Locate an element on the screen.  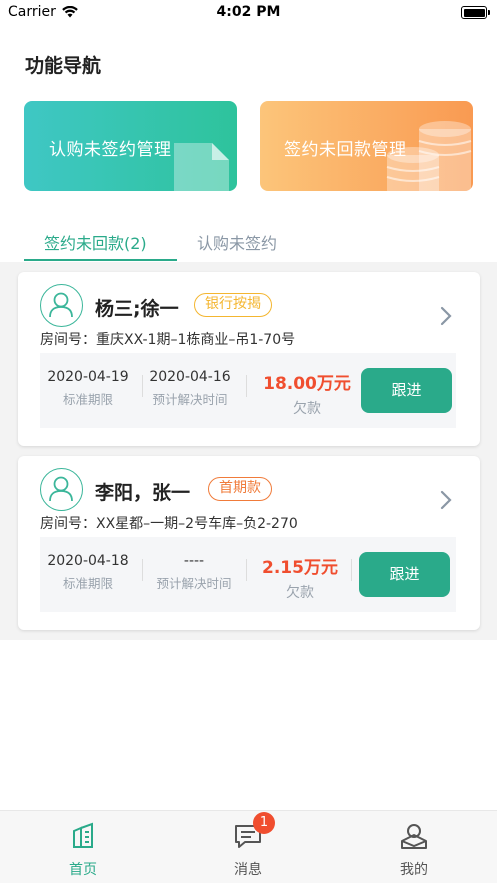
nav-card-label: 认购未签约管理 is located at coordinates (110, 150).